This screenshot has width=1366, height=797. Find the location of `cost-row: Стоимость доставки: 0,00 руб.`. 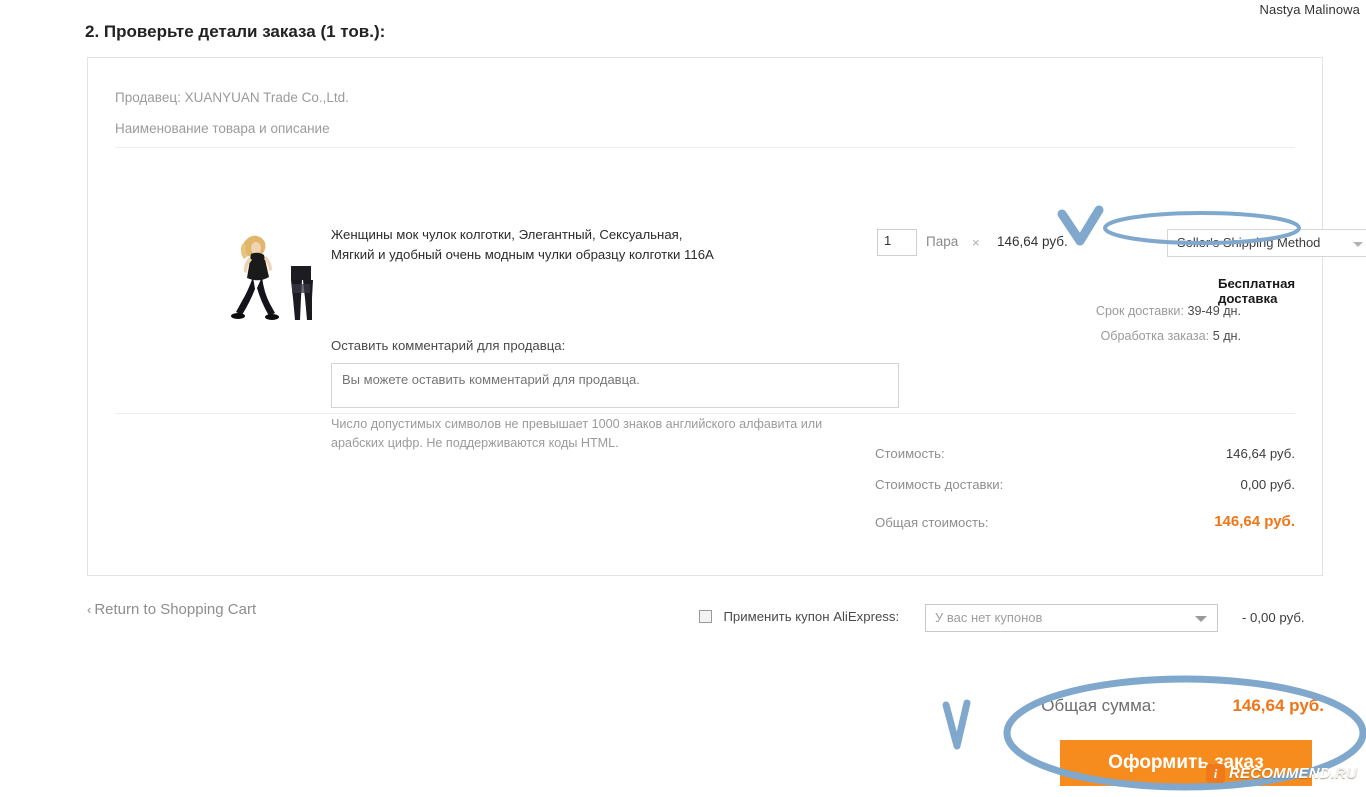

cost-row: Стоимость доставки: 0,00 руб. is located at coordinates (1085, 492).